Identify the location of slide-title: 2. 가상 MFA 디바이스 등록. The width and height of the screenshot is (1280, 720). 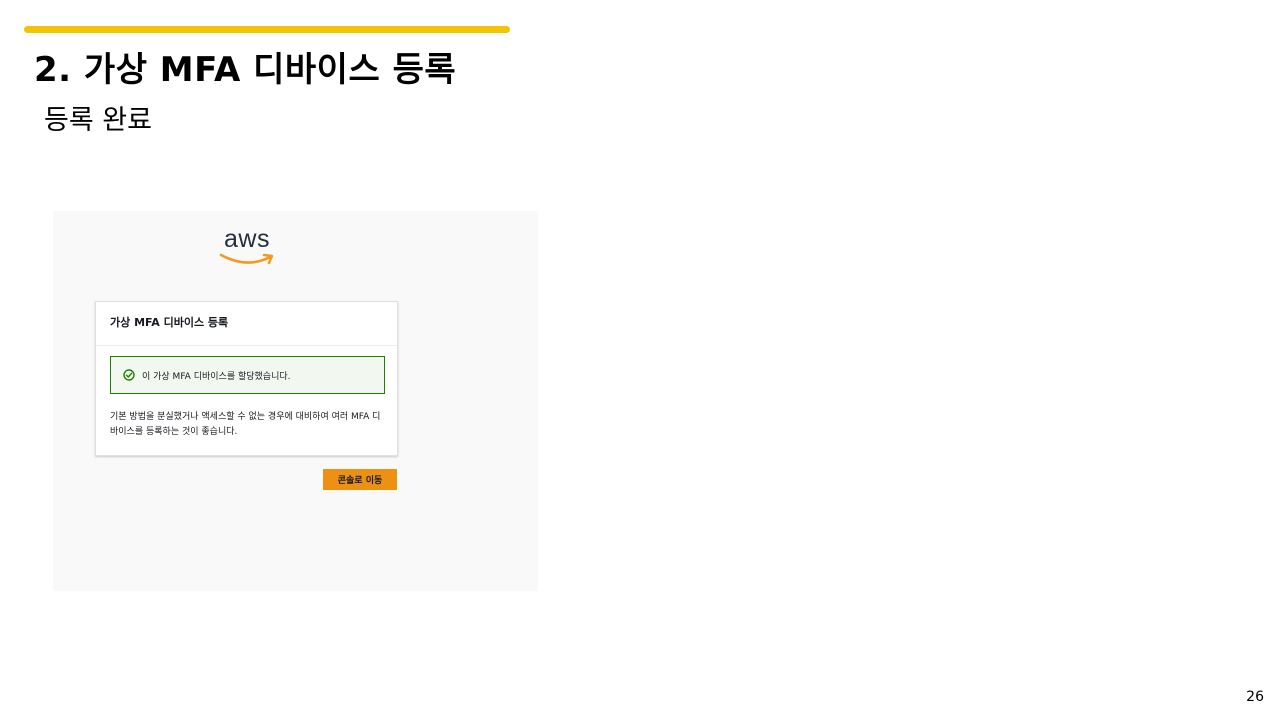
(245, 70).